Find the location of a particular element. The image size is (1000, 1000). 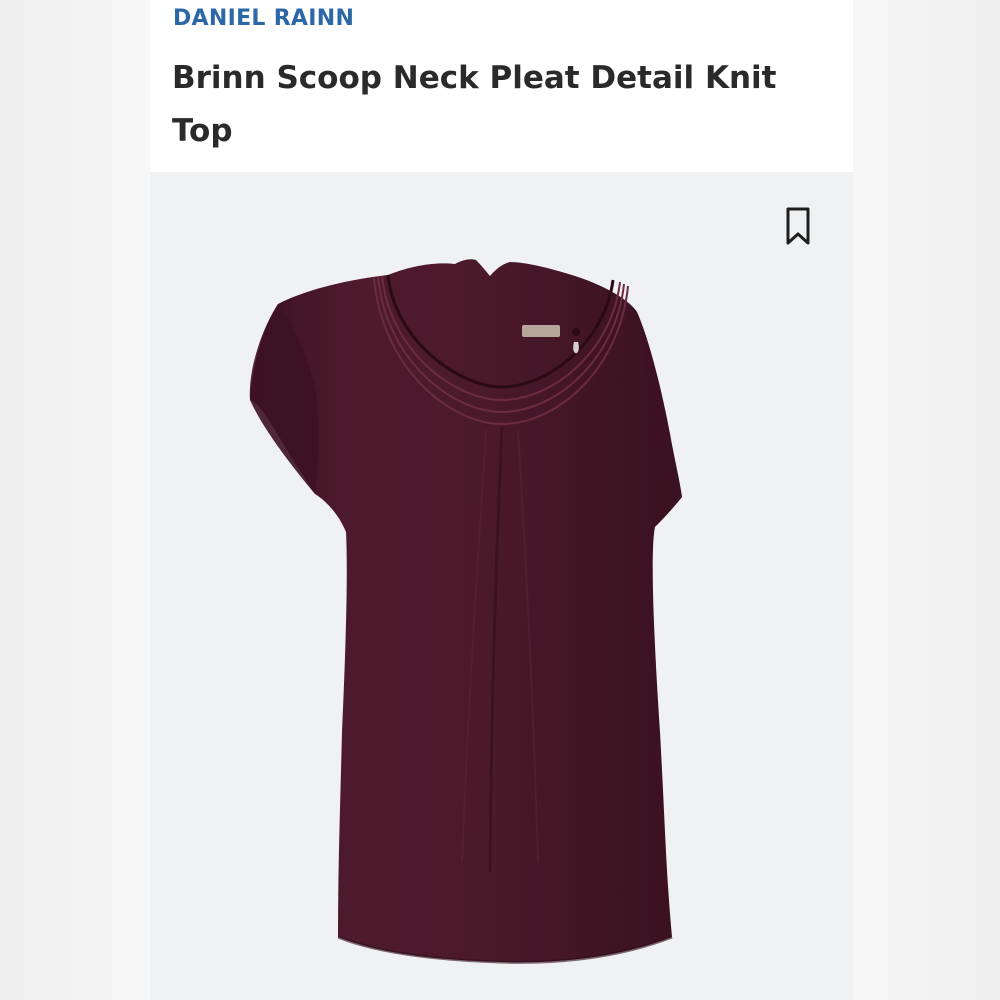

garment-label is located at coordinates (541, 331).